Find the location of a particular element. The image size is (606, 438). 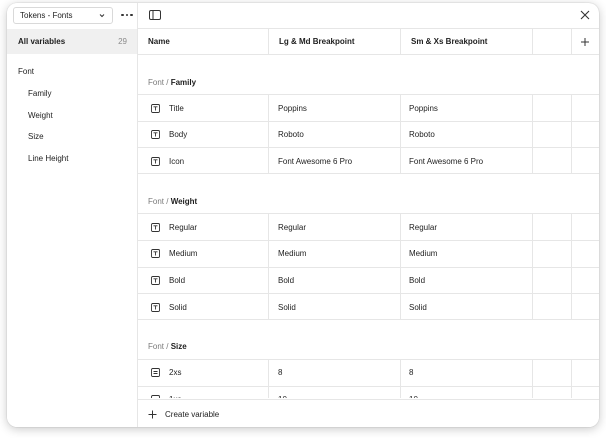

variable-name-cell: Body is located at coordinates (208, 135).